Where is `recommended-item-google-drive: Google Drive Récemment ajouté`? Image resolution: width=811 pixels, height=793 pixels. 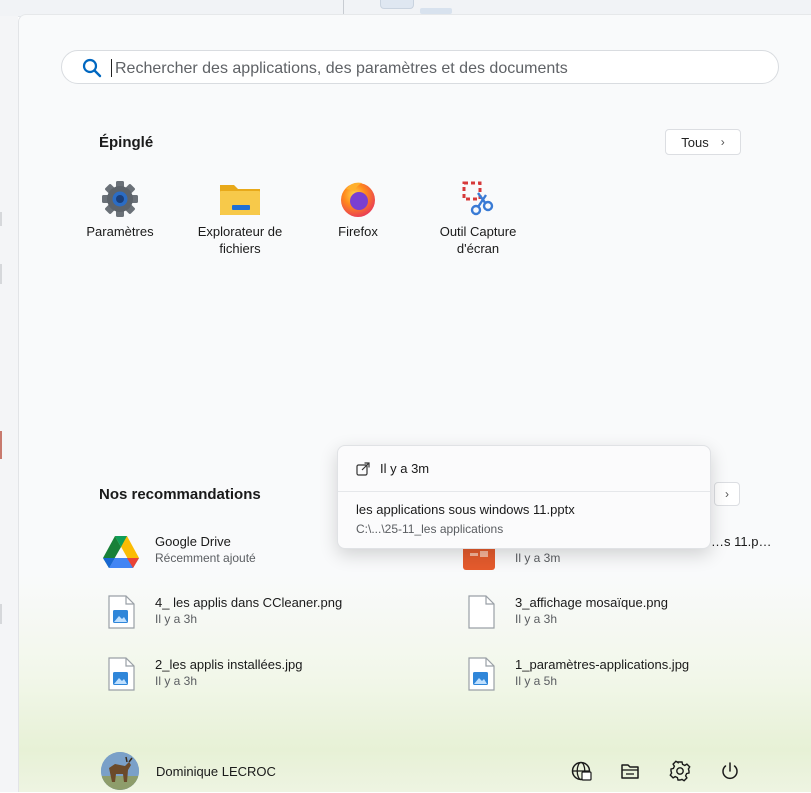
recommended-item-google-drive: Google Drive Récemment ajouté is located at coordinates (231, 556).